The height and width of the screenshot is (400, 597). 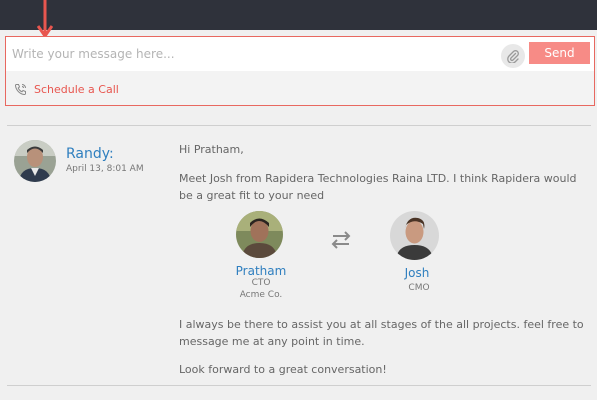 What do you see at coordinates (211, 149) in the screenshot?
I see `message-greeting: Hi Pratham,` at bounding box center [211, 149].